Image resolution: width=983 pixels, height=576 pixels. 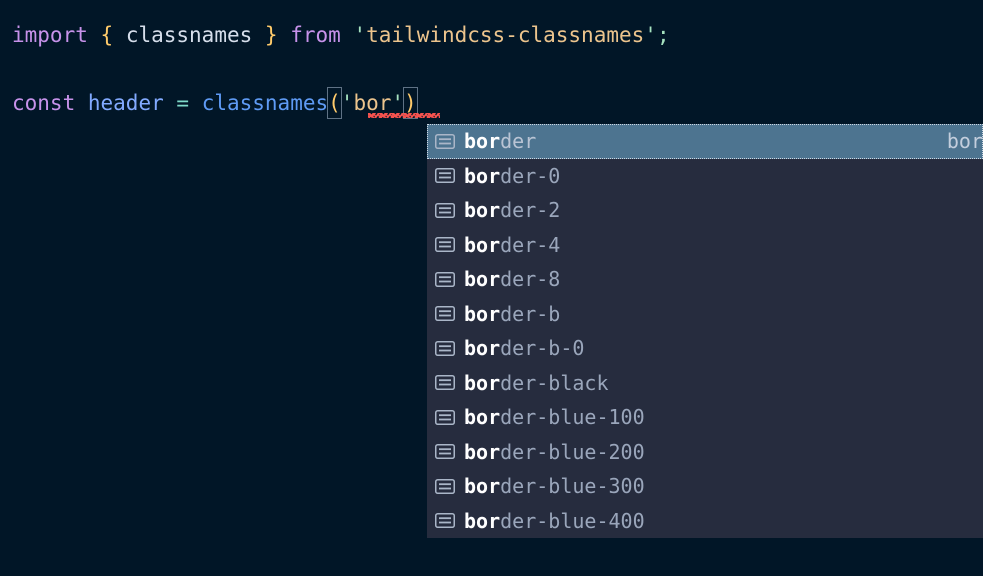 What do you see at coordinates (705, 521) in the screenshot?
I see `autocomplete-item: border-blue-400` at bounding box center [705, 521].